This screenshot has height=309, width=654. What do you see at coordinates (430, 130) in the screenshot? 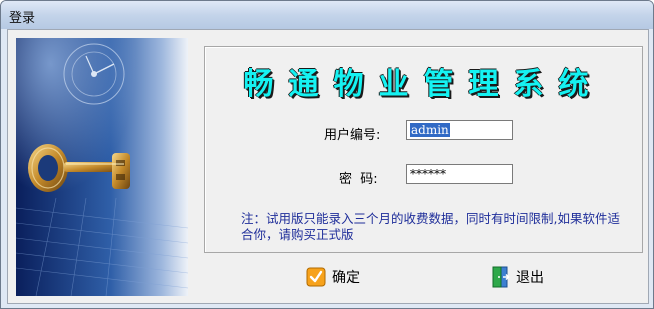
I see `user-id-value: admin` at bounding box center [430, 130].